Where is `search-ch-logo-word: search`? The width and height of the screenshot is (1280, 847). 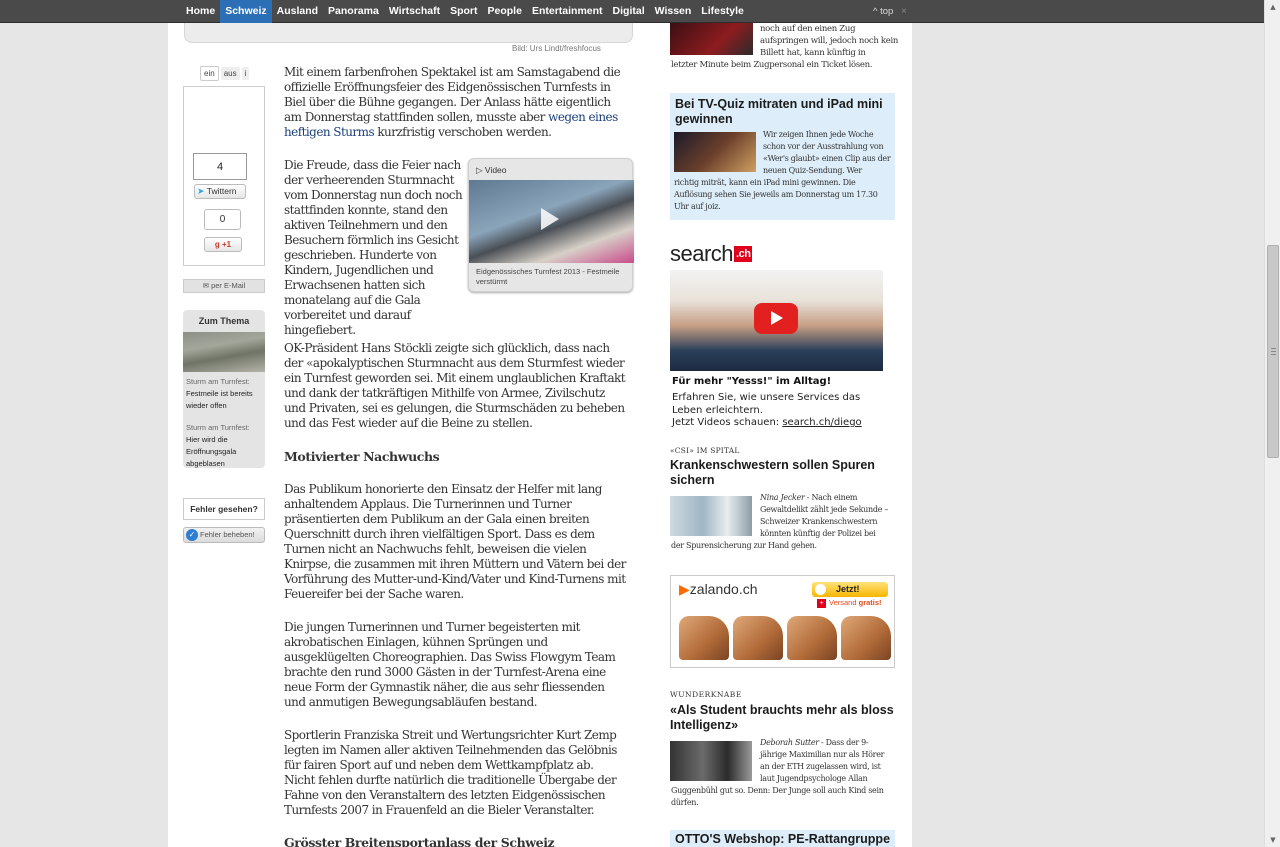
search-ch-logo-word: search is located at coordinates (702, 253).